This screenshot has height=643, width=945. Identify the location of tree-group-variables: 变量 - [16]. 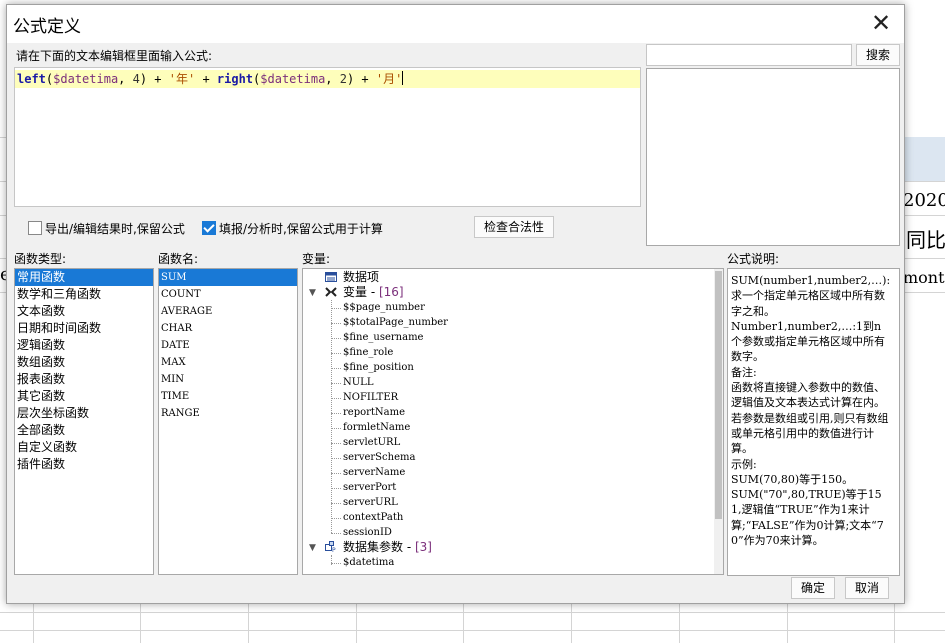
(373, 292).